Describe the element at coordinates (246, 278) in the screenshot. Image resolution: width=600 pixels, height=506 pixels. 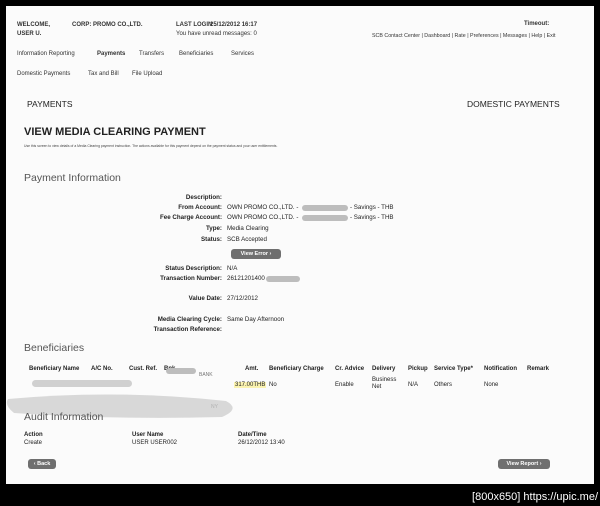
I see `transaction-number-value: 26121201400` at that location.